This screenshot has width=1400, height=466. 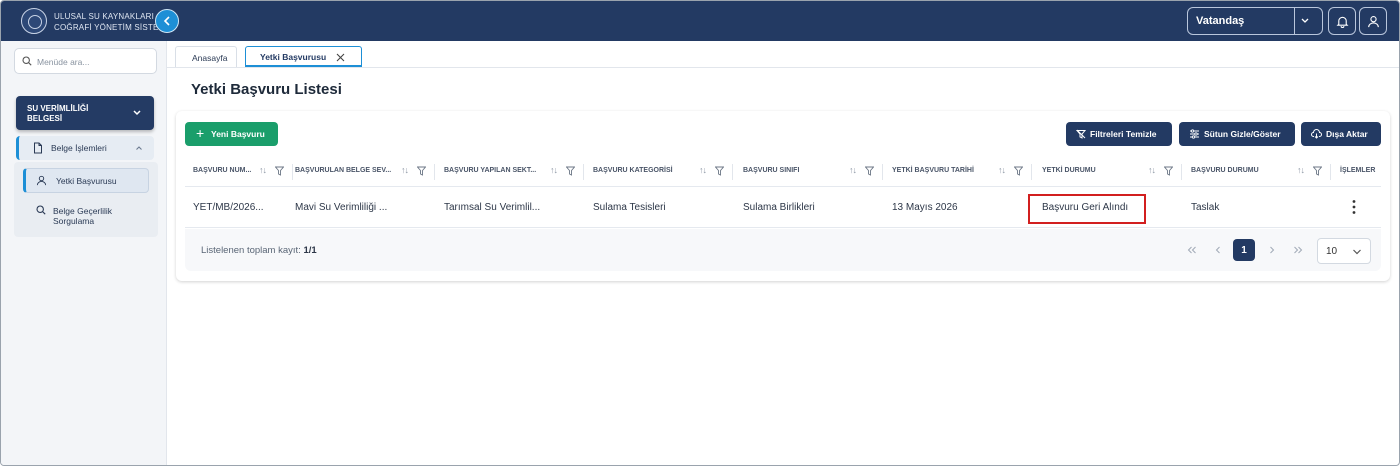 I want to click on sidebar-item-label: Belge Geçerlilik Sorgulama, so click(x=83, y=216).